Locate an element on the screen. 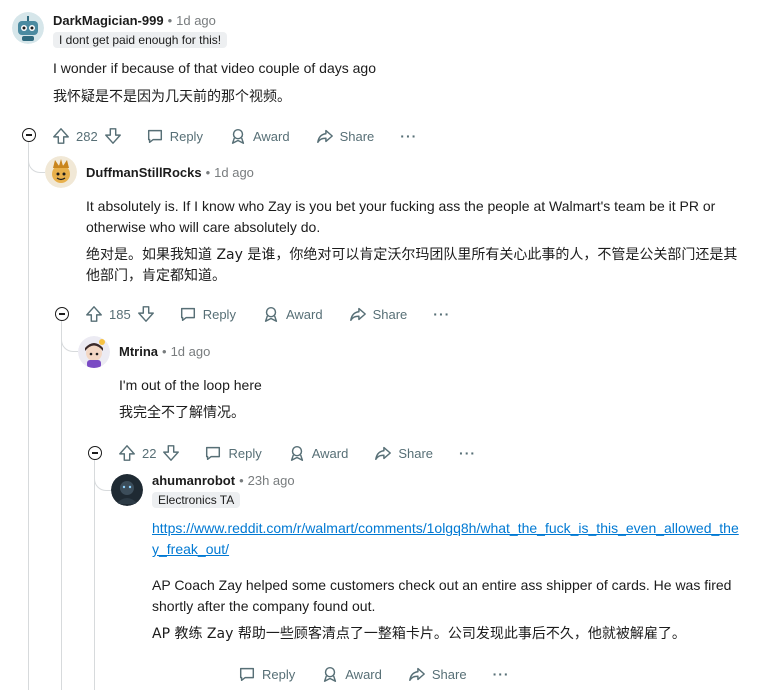 The height and width of the screenshot is (690, 783). comment-link-line: y_freak_out/ is located at coordinates (190, 549).